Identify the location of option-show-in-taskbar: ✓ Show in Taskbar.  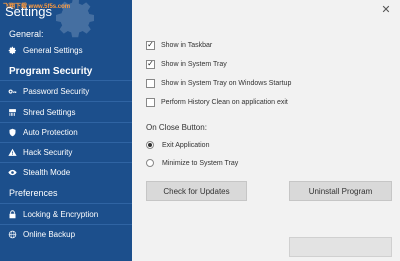
(179, 45).